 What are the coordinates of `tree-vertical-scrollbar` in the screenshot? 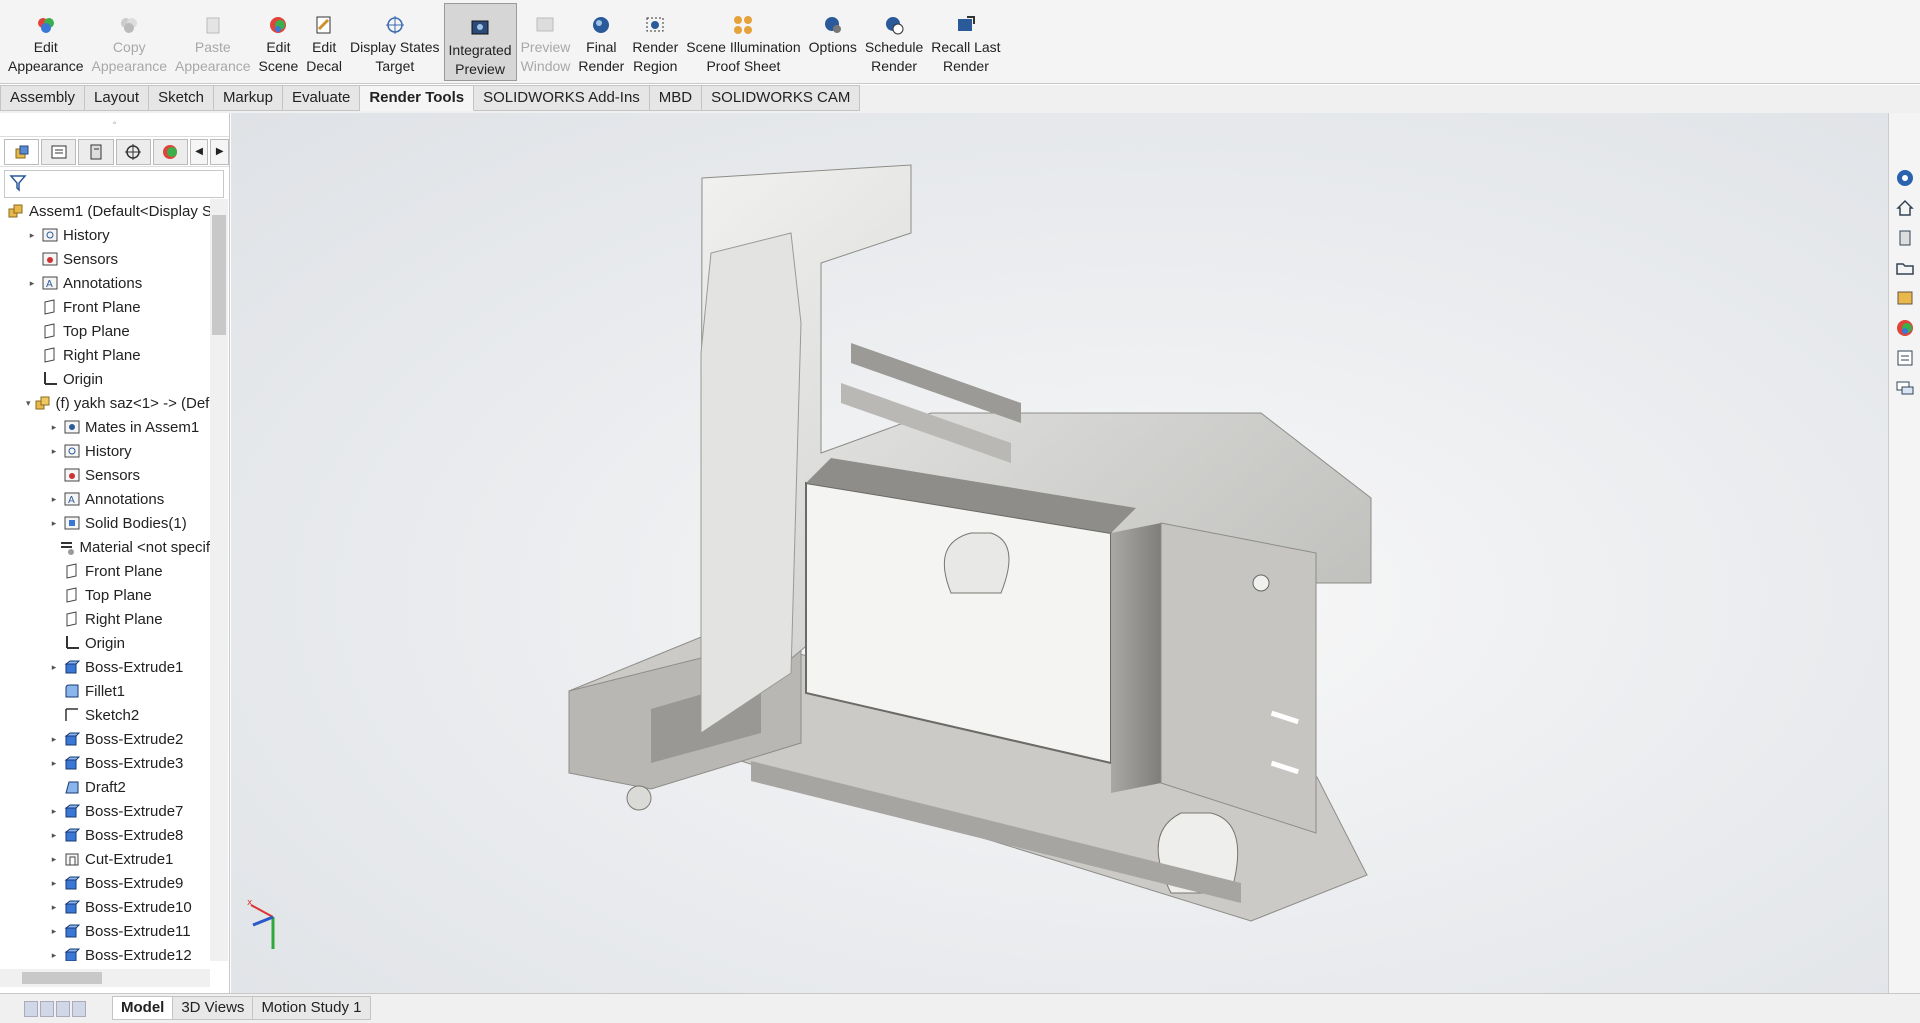 It's located at (219, 580).